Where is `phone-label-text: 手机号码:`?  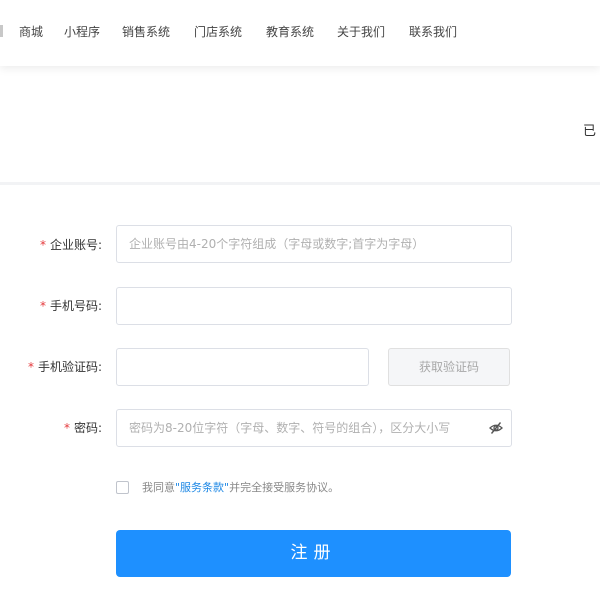 phone-label-text: 手机号码: is located at coordinates (75, 306).